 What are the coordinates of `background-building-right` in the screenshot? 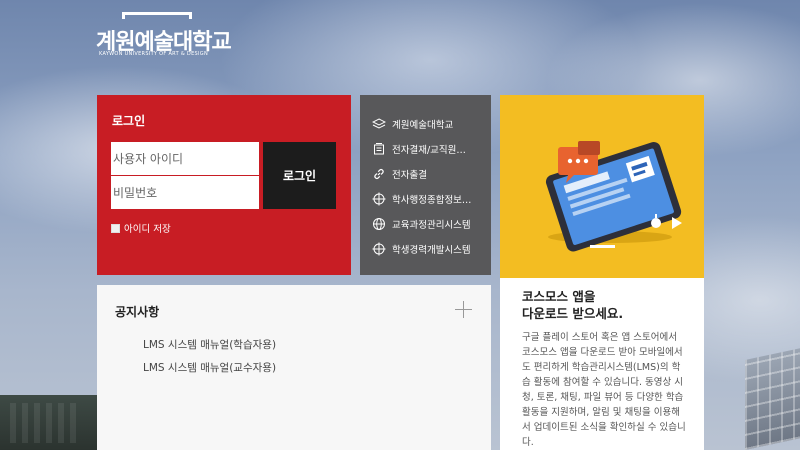 It's located at (772, 399).